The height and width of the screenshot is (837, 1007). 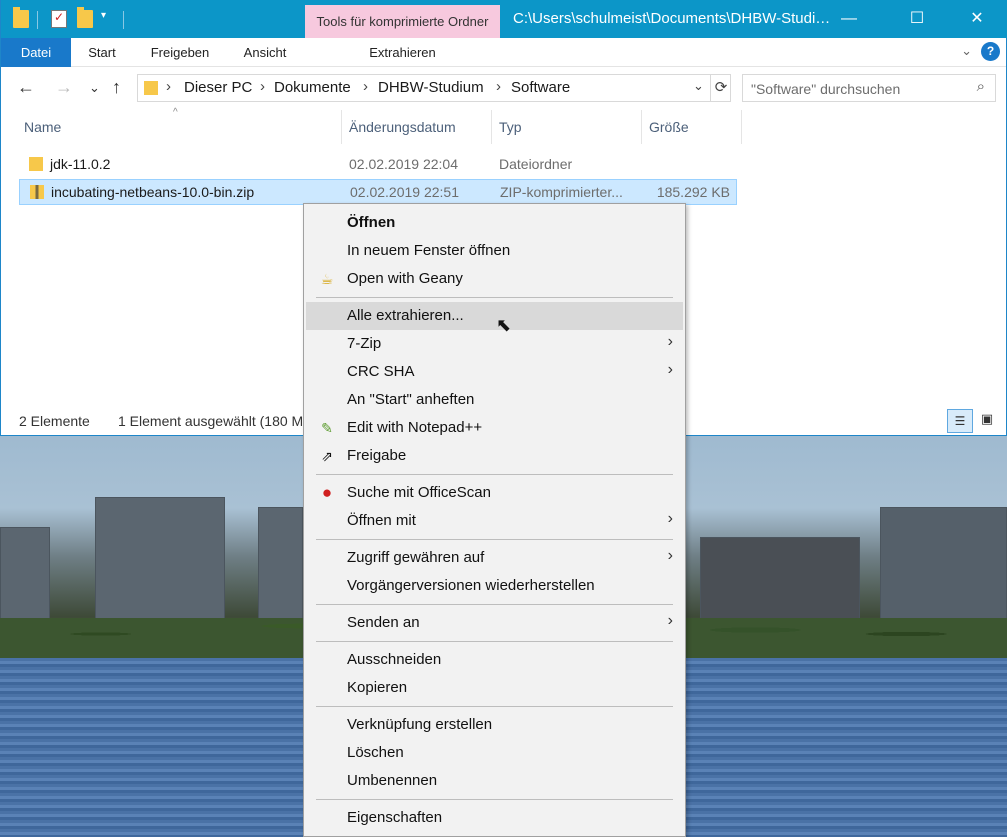 I want to click on column-header-name: Name, so click(x=179, y=127).